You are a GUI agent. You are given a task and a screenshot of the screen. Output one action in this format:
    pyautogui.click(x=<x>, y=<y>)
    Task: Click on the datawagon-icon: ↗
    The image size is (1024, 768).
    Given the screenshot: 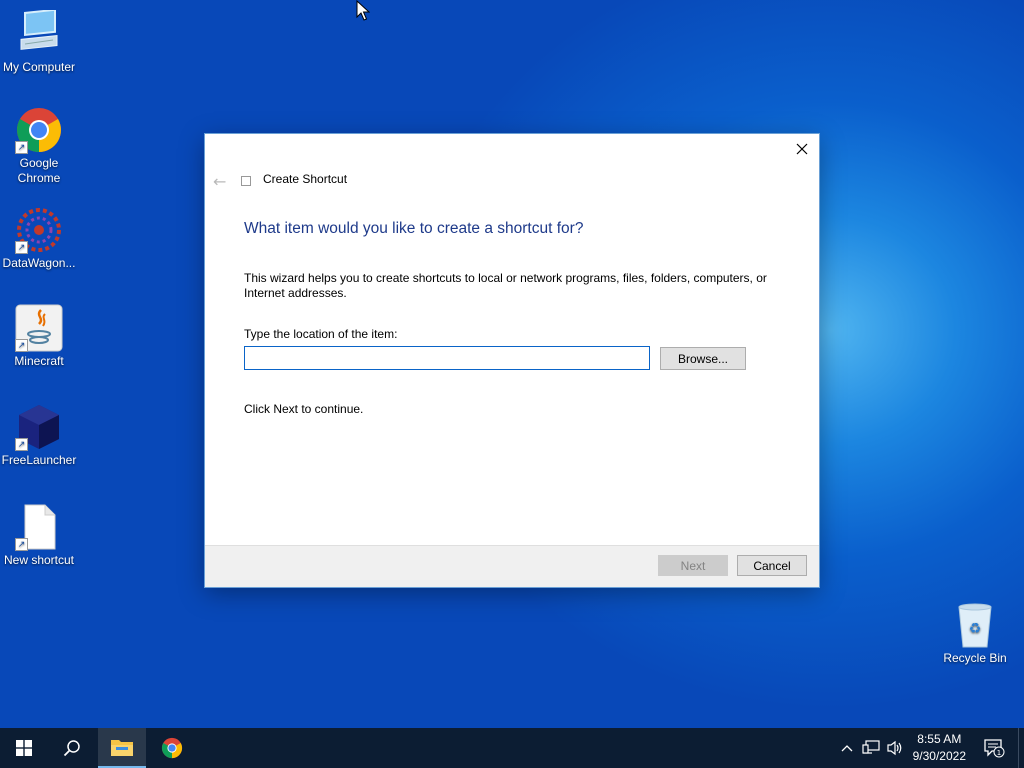 What is the action you would take?
    pyautogui.click(x=39, y=230)
    